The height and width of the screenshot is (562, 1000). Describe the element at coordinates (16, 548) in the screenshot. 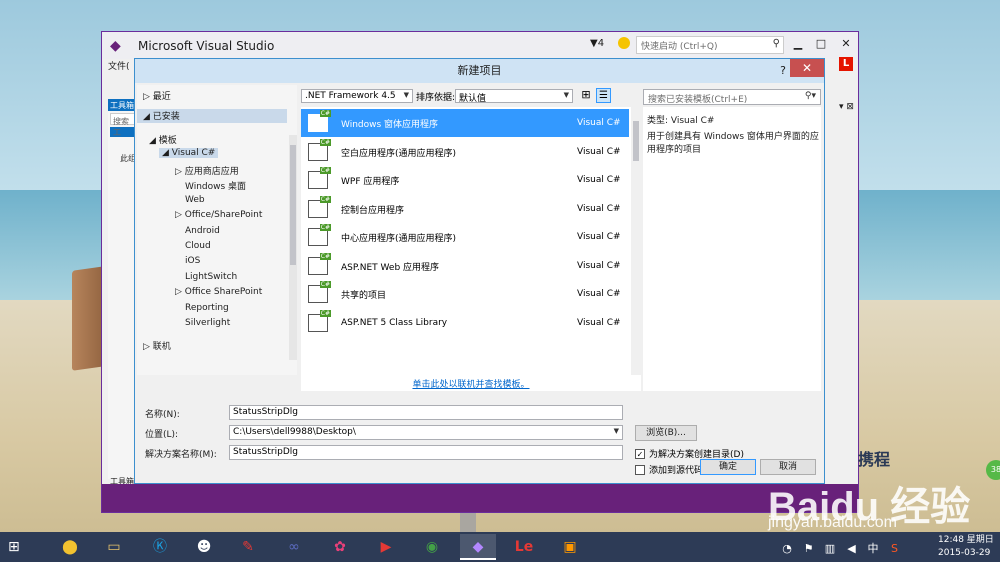

I see `windows-start-icon: ⊞` at that location.